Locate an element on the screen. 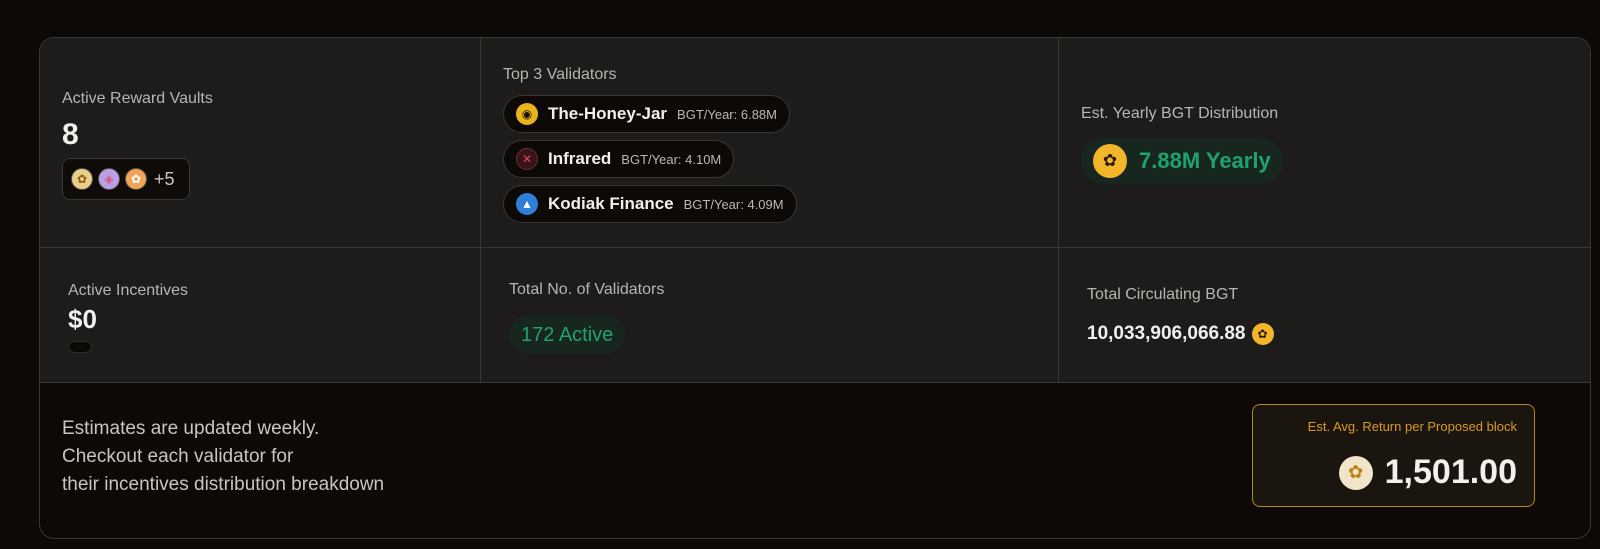  validator-name: Kodiak Finance is located at coordinates (611, 203).